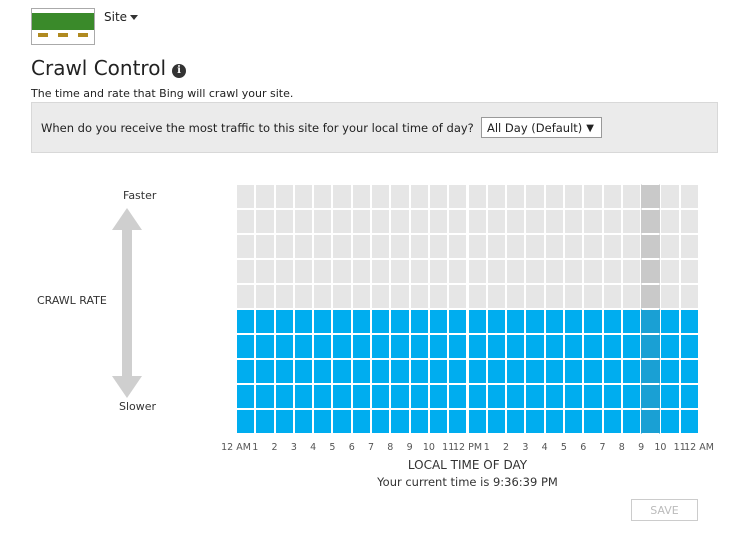  I want to click on info-icon: i, so click(179, 71).